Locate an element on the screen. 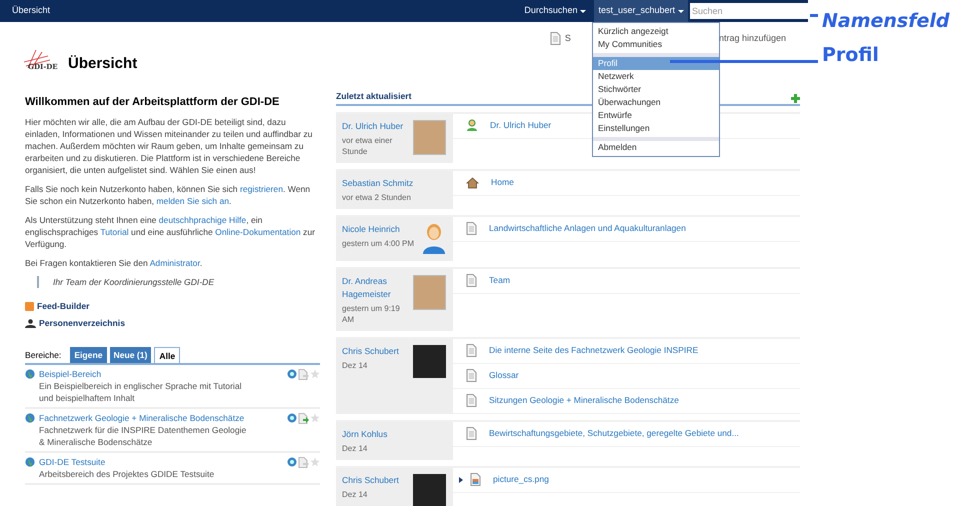  annotation-label: Profil is located at coordinates (850, 55).